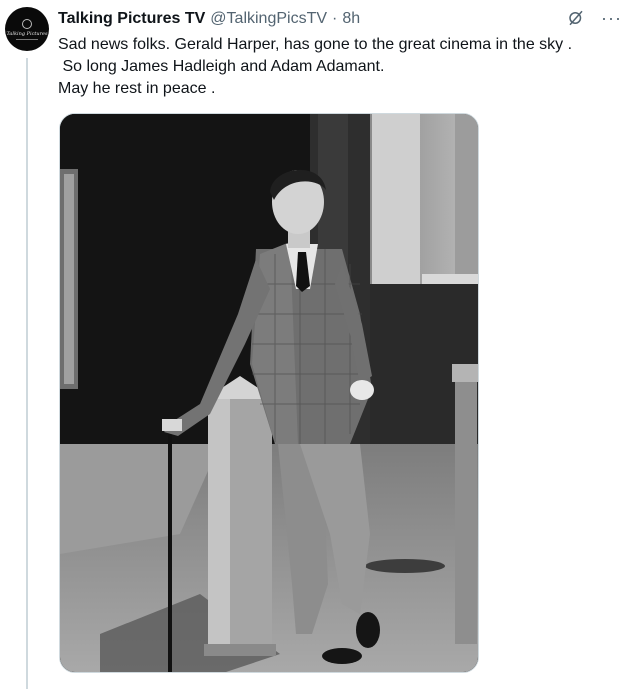 This screenshot has width=634, height=689. What do you see at coordinates (576, 18) in the screenshot?
I see `grok-icon` at bounding box center [576, 18].